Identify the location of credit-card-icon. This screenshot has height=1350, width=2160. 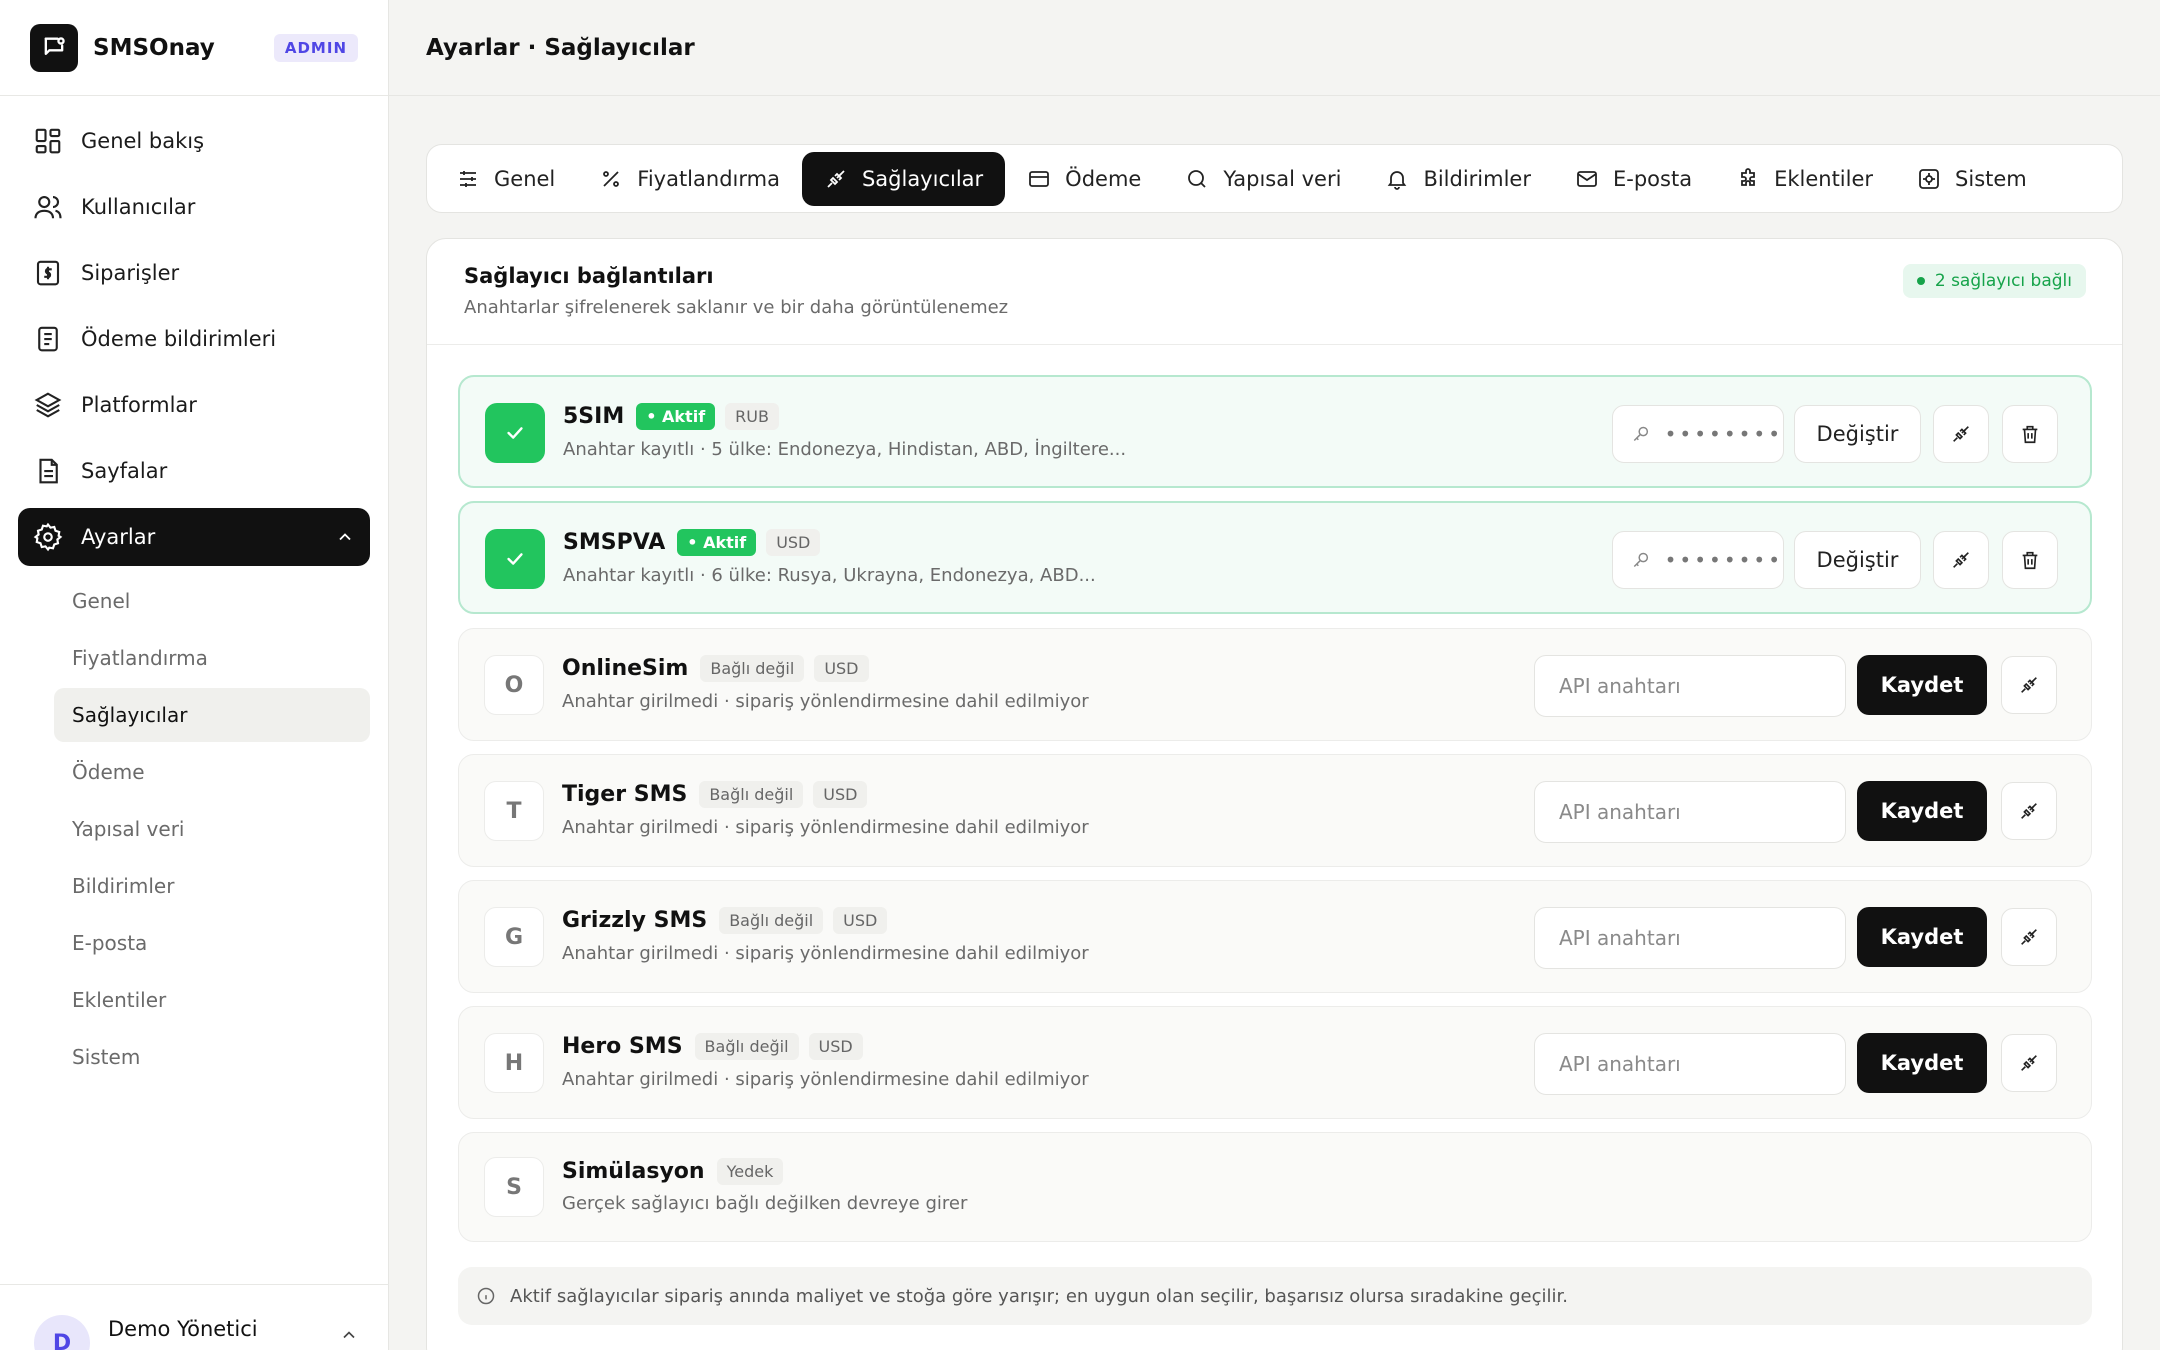
(1039, 178).